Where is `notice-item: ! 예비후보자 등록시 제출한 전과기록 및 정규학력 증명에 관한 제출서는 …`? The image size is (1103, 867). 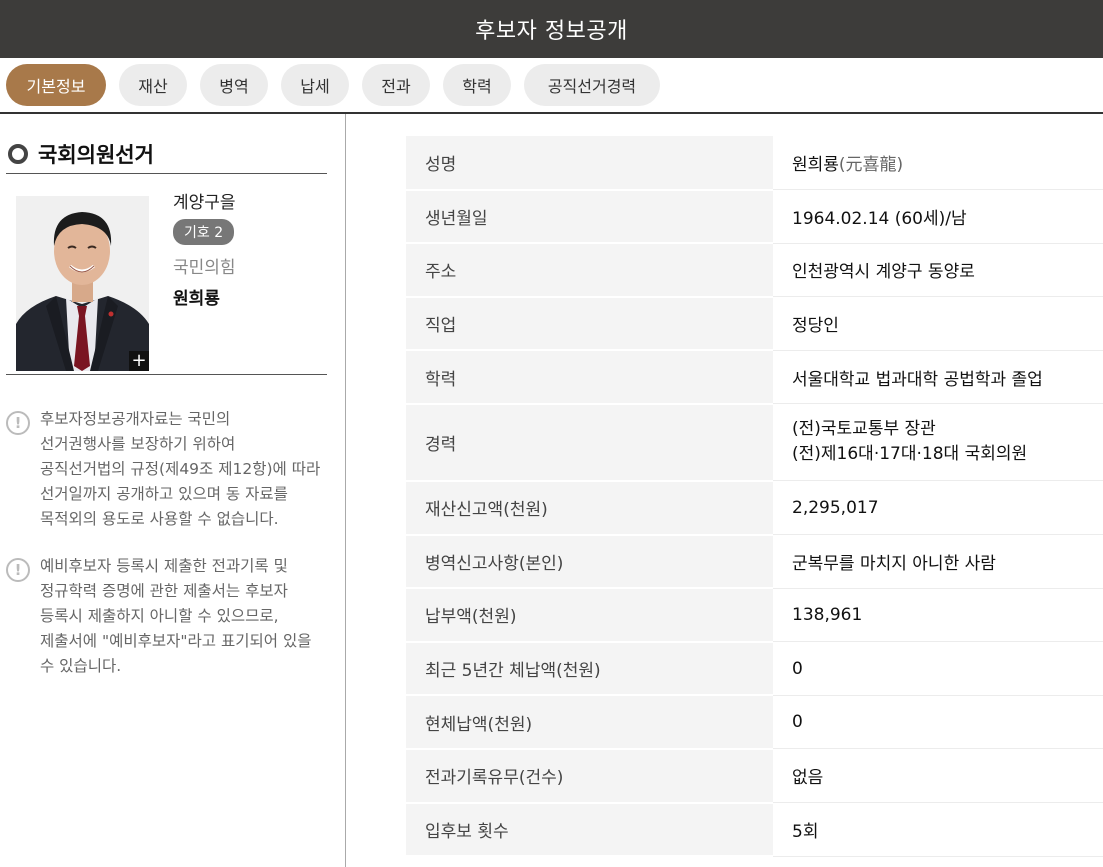
notice-item: ! 예비후보자 등록시 제출한 전과기록 및 정규학력 증명에 관한 제출서는 … is located at coordinates (166, 618).